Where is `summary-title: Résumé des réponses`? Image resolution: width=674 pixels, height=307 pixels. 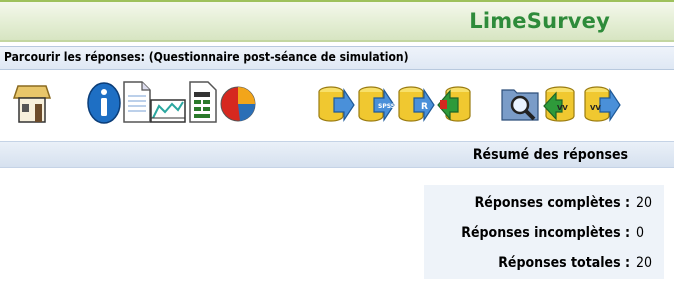 summary-title: Résumé des réponses is located at coordinates (550, 155).